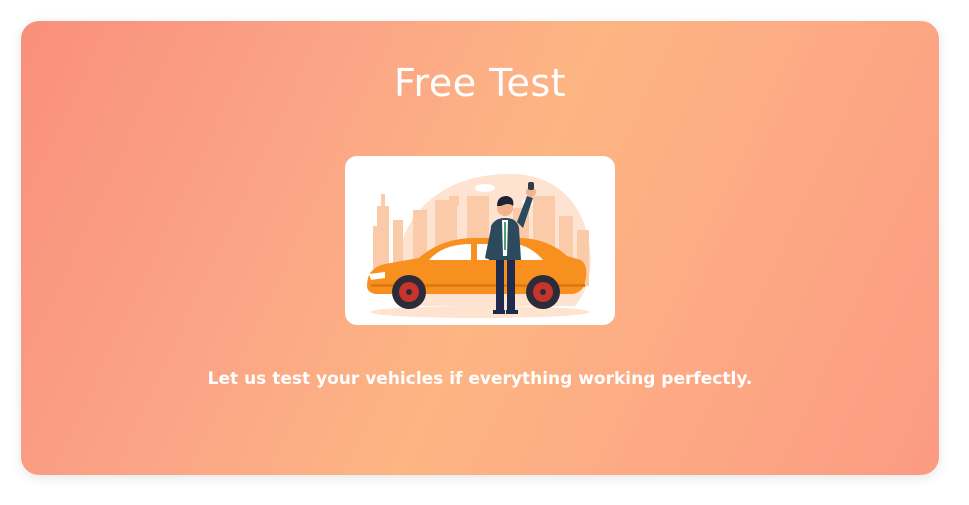 The image size is (969, 505). I want to click on car-owner-with-keys-icon, so click(479, 245).